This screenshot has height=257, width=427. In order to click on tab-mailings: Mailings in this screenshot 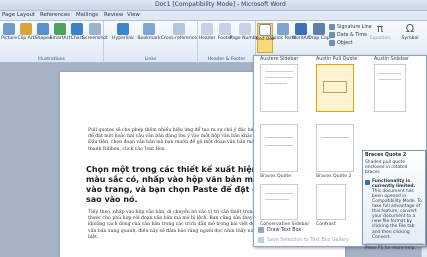, I will do `click(87, 15)`.